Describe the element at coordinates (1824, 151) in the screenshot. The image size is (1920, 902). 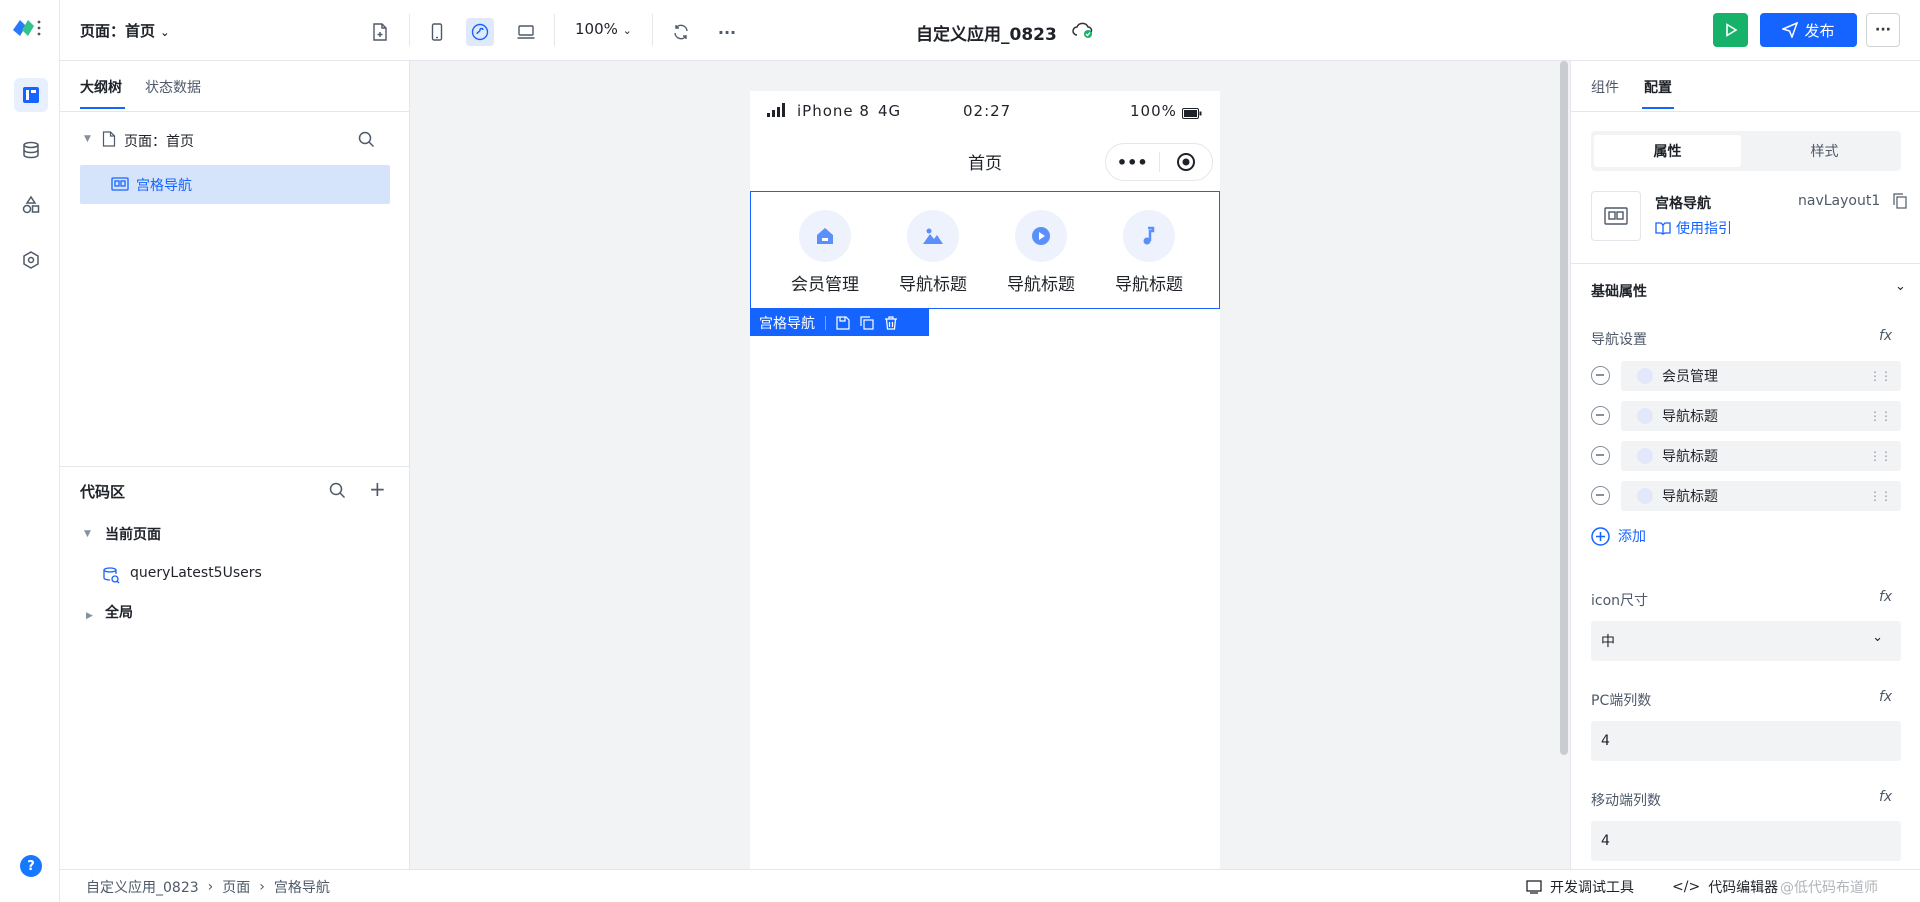
I see `segment-style: 样式` at that location.